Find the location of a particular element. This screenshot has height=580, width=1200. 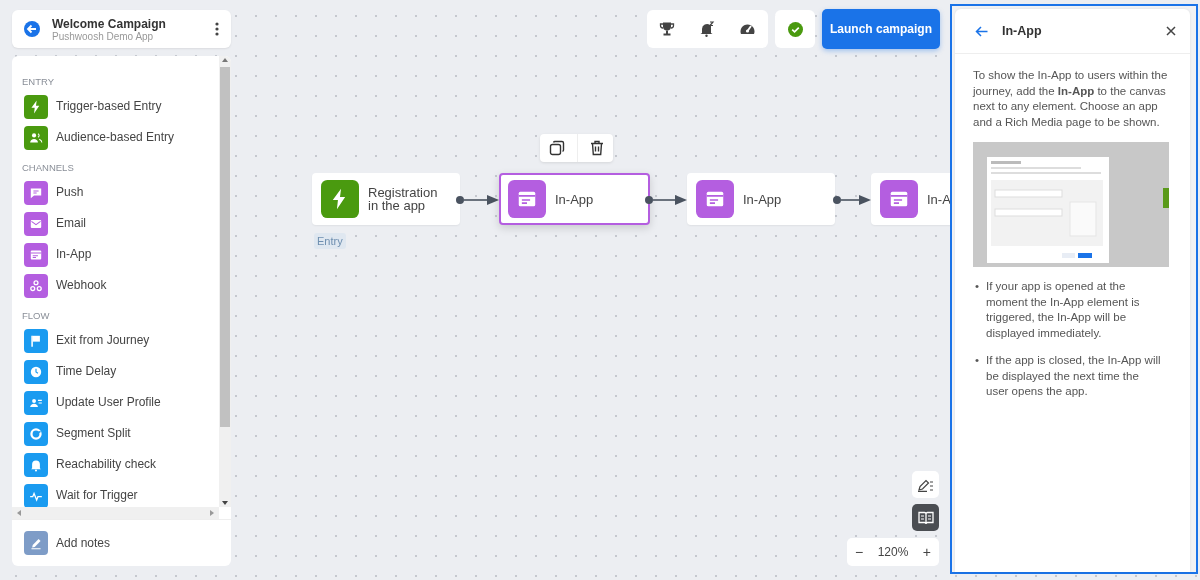

scroll-down-icon is located at coordinates (225, 503).